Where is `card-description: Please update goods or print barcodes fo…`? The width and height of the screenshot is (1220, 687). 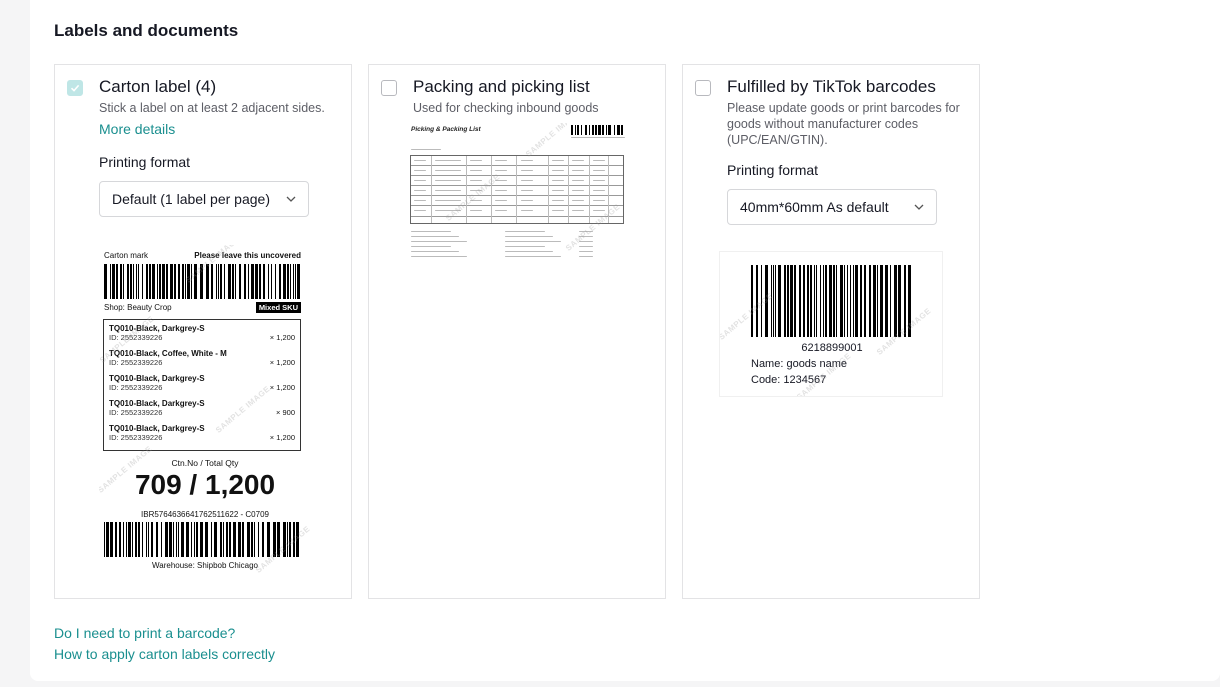
card-description: Please update goods or print barcodes fo… is located at coordinates (843, 124).